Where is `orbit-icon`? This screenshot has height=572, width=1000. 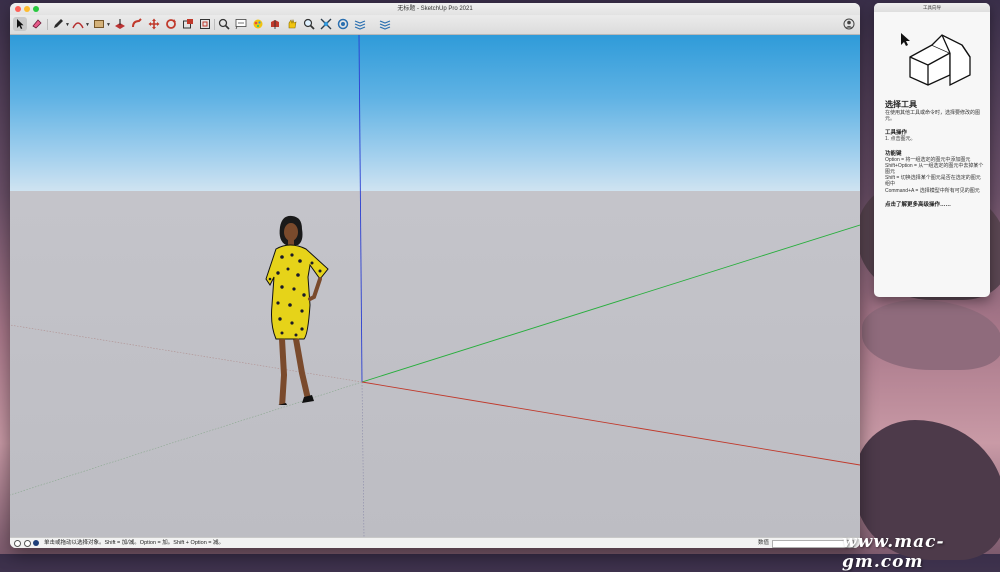
orbit-icon is located at coordinates (275, 24).